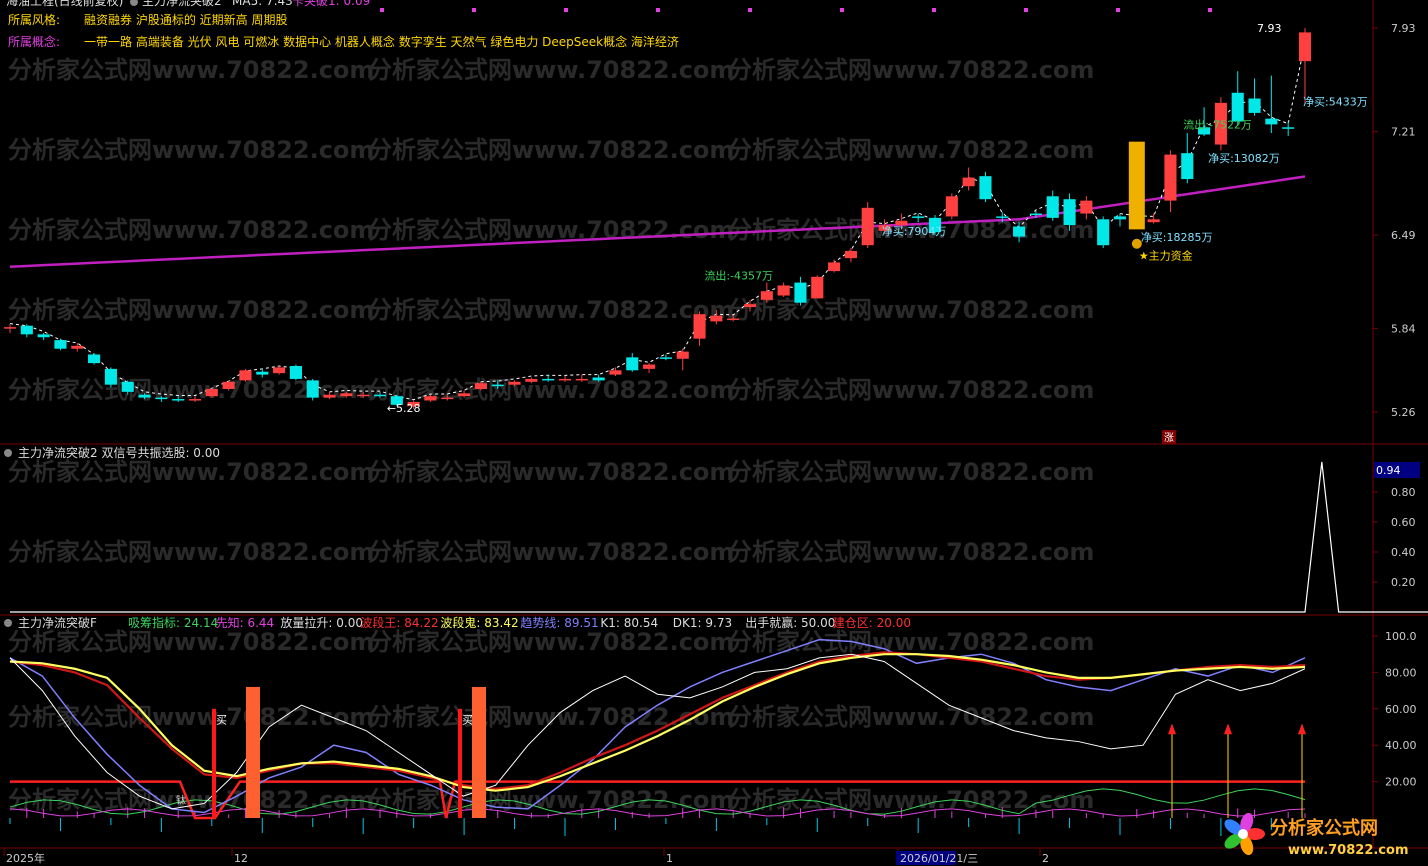 The width and height of the screenshot is (1428, 866). I want to click on other-readout: 卡突破1: 0.09, so click(331, 4).